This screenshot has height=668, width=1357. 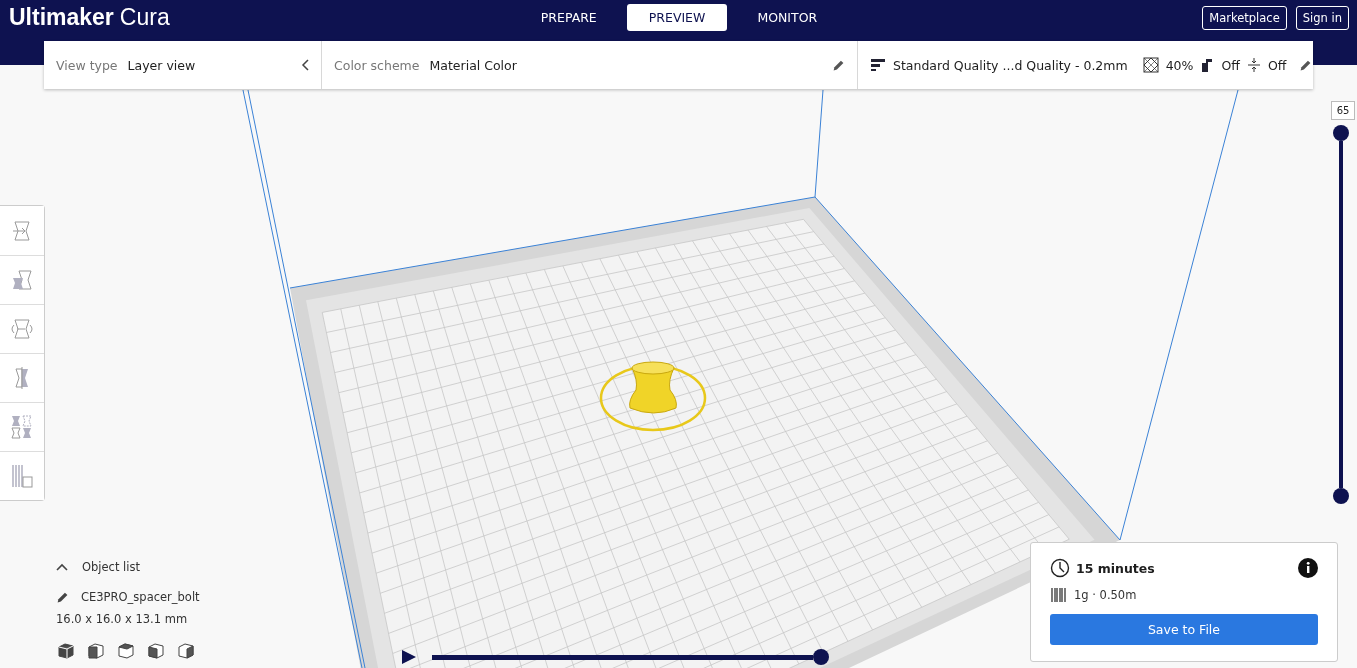 What do you see at coordinates (1244, 17) in the screenshot?
I see `marketplace-button: Marketplace` at bounding box center [1244, 17].